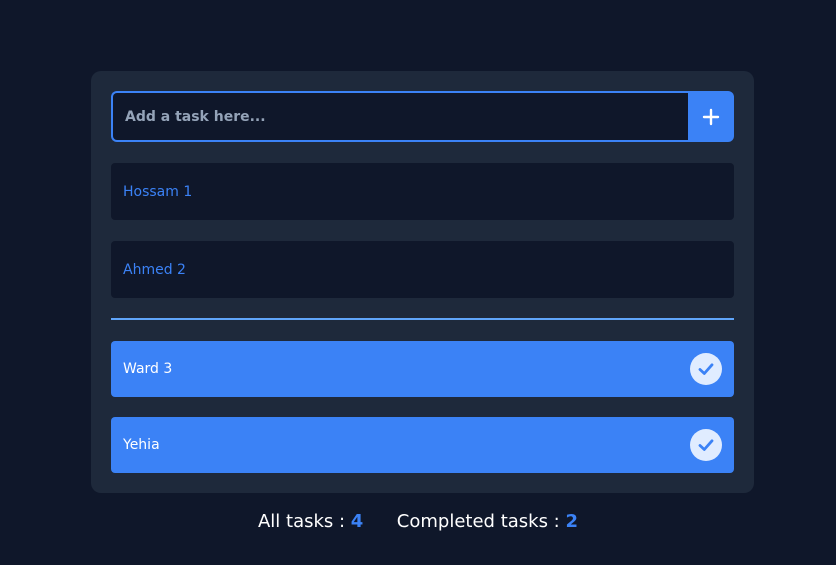  Describe the element at coordinates (422, 191) in the screenshot. I see `task-item: Hossam 1` at that location.